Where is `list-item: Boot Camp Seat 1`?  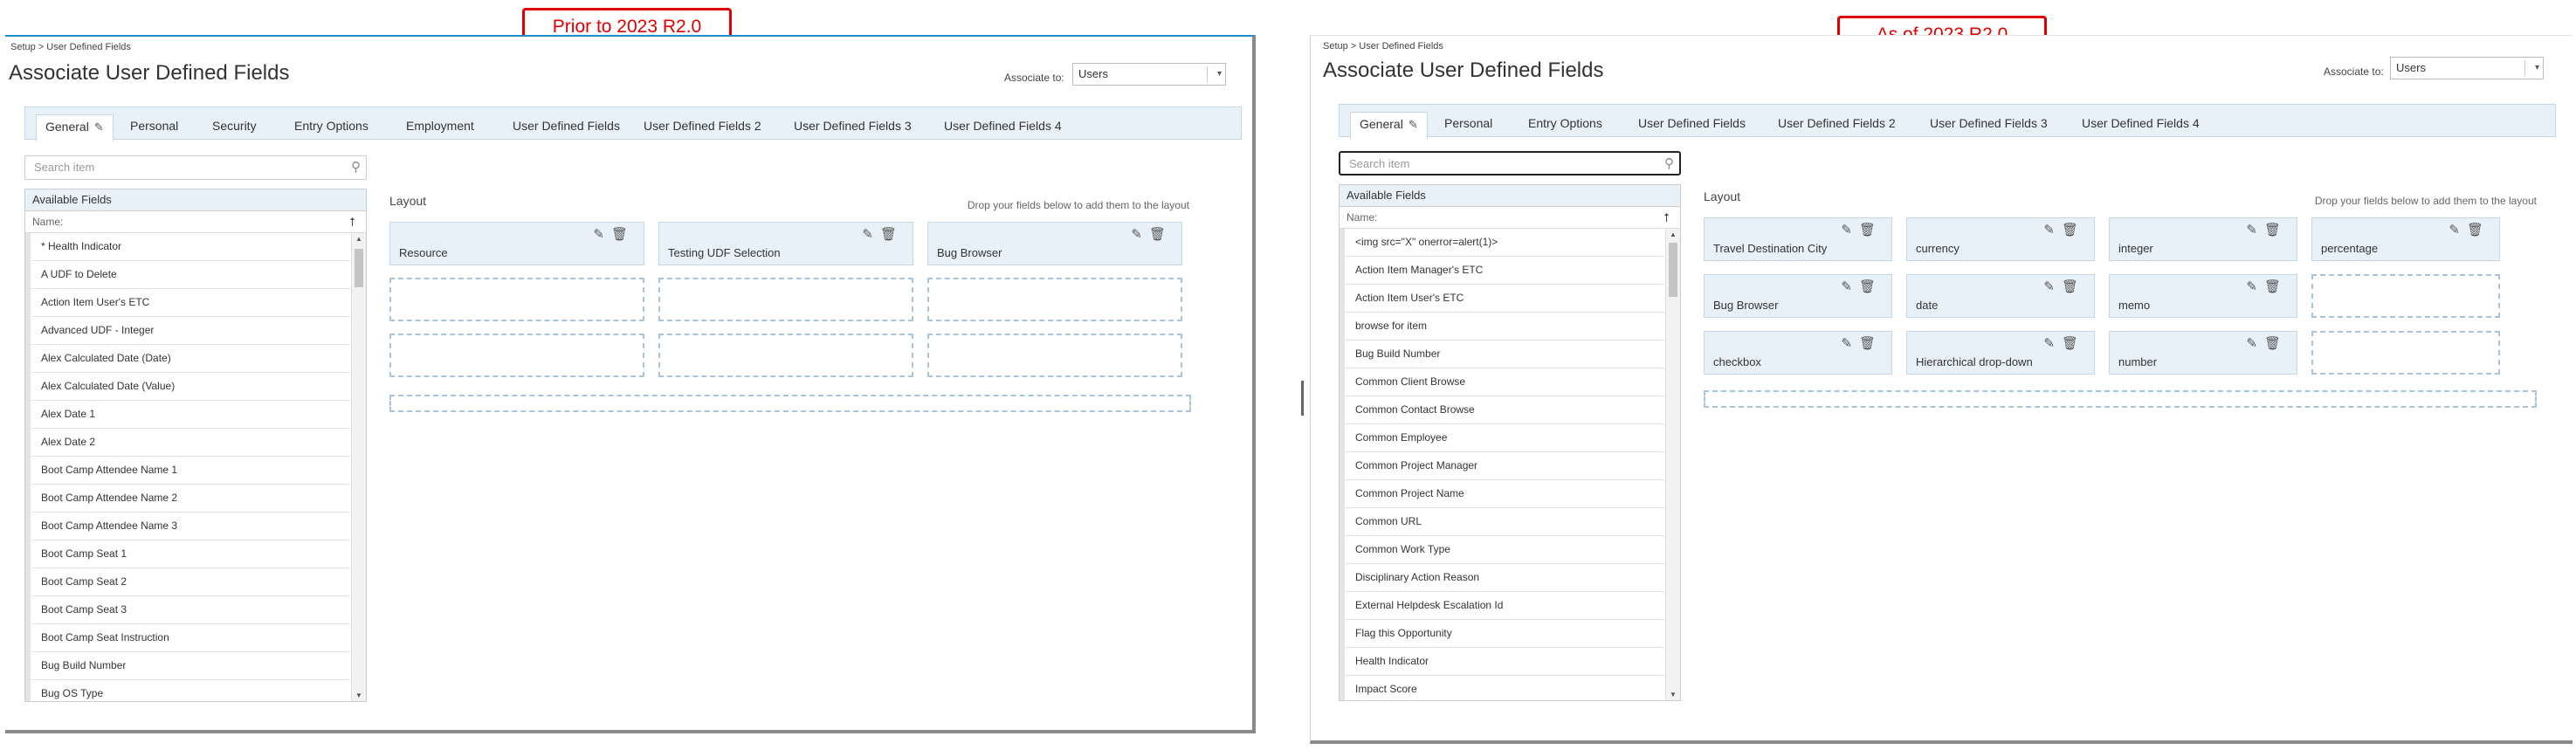 list-item: Boot Camp Seat 1 is located at coordinates (187, 554).